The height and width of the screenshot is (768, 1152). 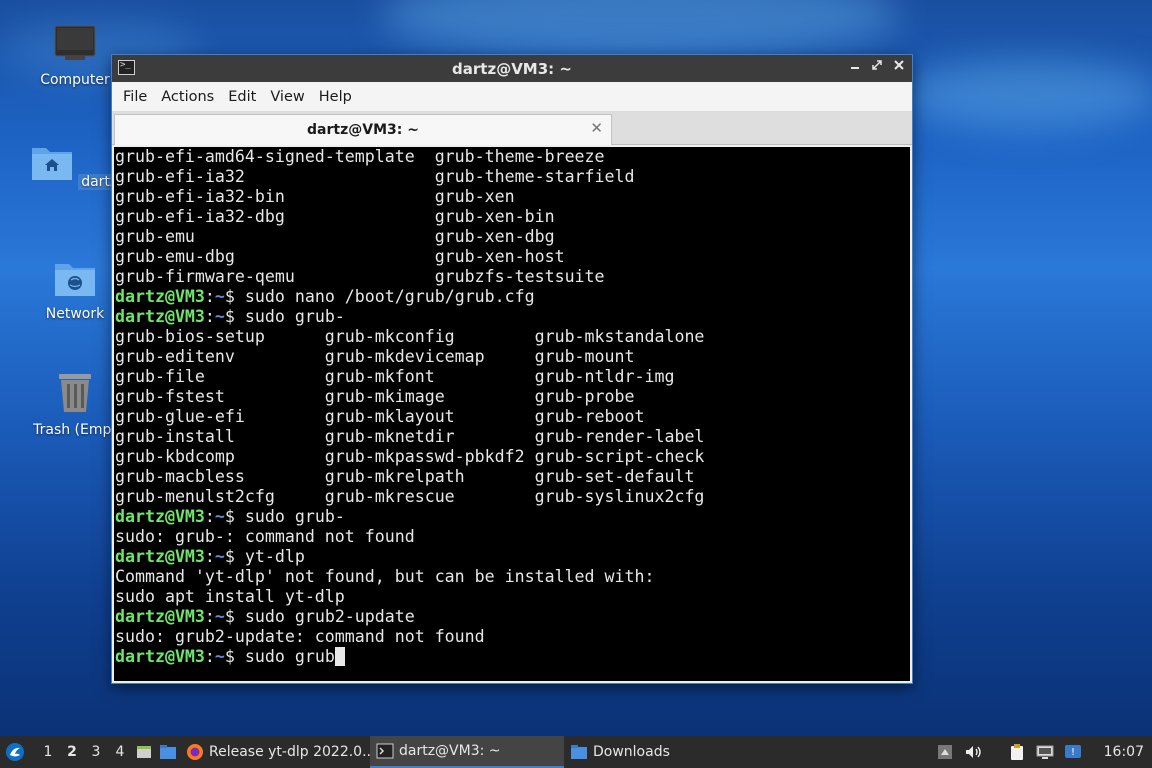 What do you see at coordinates (96, 752) in the screenshot?
I see `workspace-3: 3` at bounding box center [96, 752].